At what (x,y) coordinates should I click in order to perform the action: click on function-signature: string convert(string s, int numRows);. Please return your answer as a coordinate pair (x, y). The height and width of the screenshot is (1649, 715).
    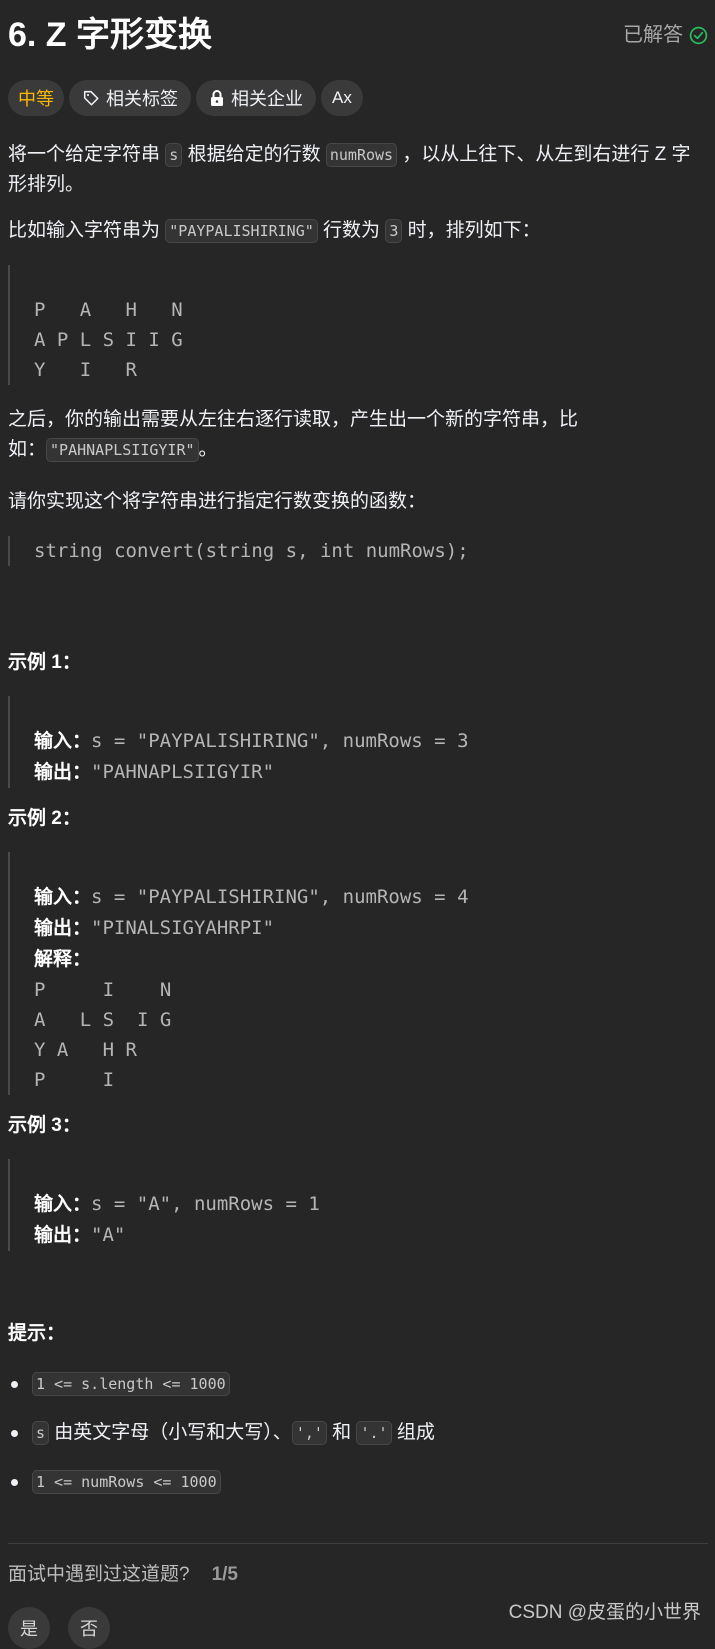
    Looking at the image, I should click on (358, 551).